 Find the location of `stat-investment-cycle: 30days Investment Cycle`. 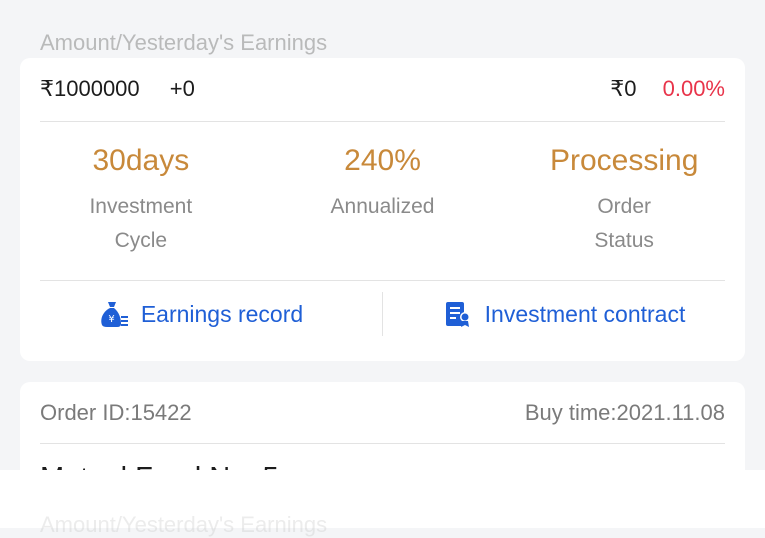

stat-investment-cycle: 30days Investment Cycle is located at coordinates (141, 198).